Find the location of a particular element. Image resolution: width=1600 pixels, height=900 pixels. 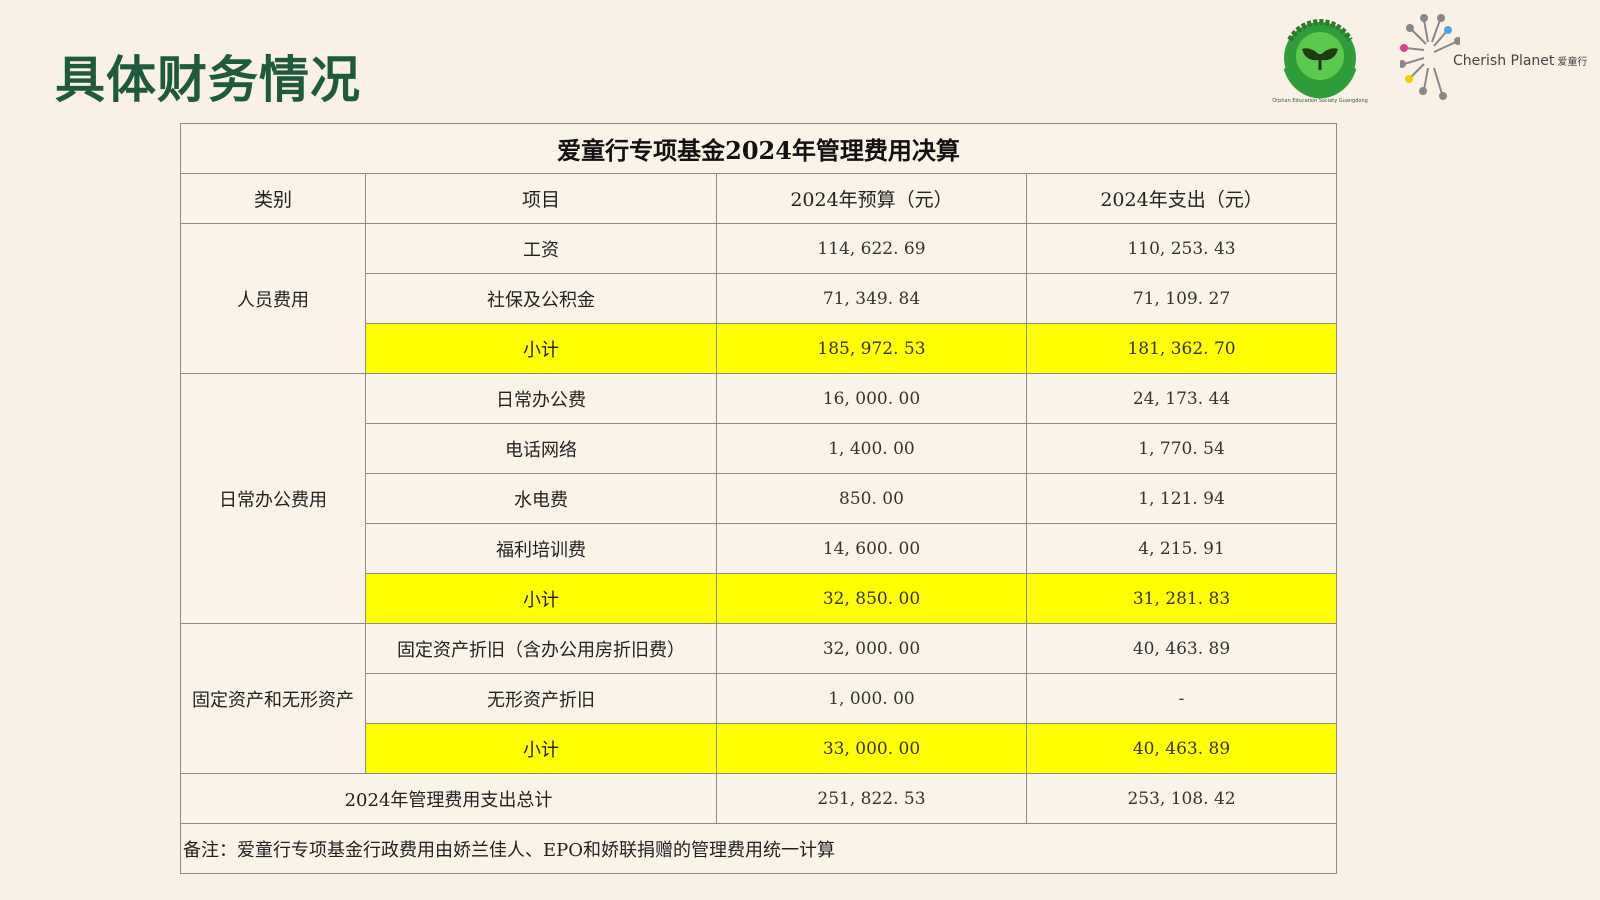

item-cell: 水电费 is located at coordinates (541, 498).